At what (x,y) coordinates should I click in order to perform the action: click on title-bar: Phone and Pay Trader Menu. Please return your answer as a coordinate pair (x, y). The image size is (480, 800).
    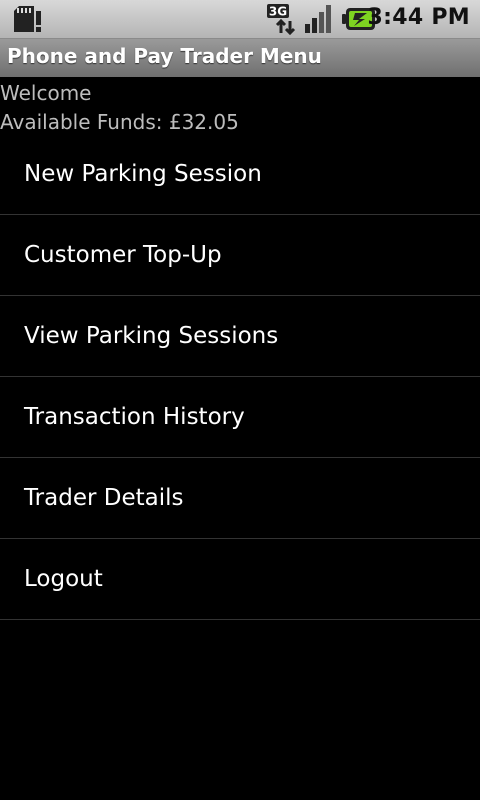
    Looking at the image, I should click on (240, 58).